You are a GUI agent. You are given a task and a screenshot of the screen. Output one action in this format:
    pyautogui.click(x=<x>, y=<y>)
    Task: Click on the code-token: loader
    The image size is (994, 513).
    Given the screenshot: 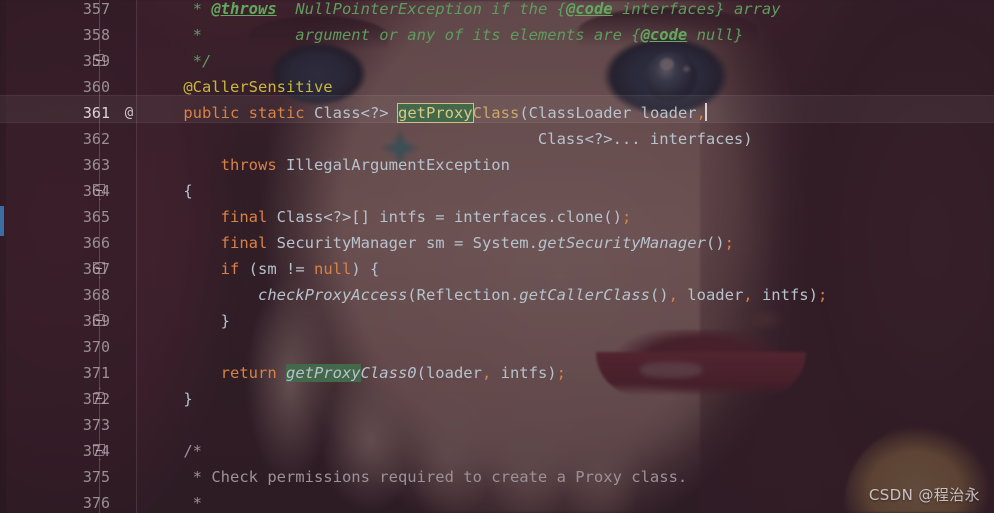 What is the action you would take?
    pyautogui.click(x=710, y=295)
    